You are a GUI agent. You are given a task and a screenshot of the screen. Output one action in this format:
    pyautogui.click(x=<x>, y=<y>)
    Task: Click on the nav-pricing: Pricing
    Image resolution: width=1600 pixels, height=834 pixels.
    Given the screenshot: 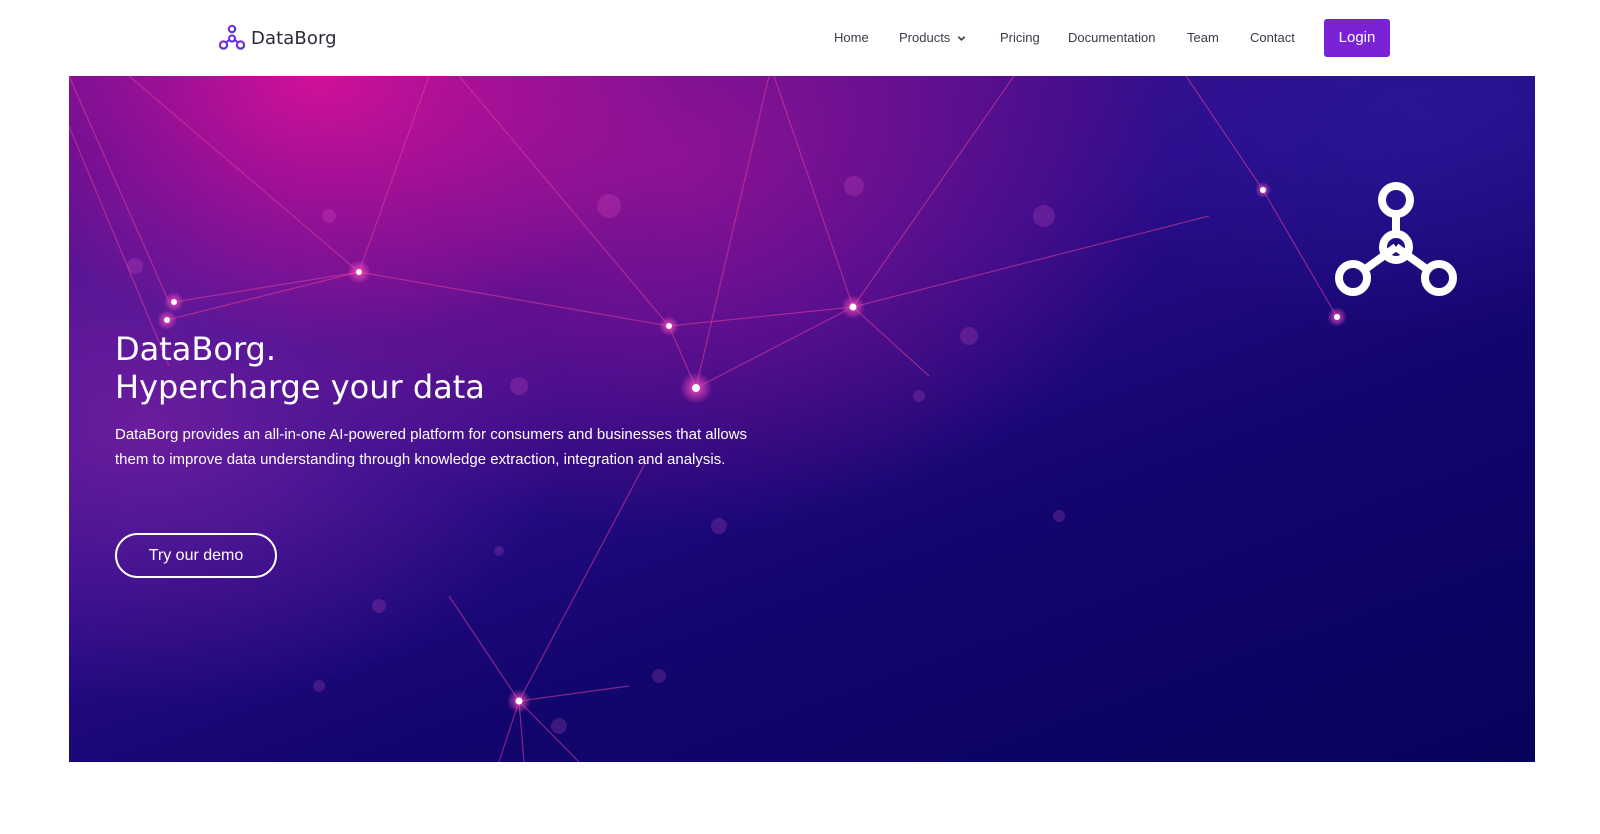 What is the action you would take?
    pyautogui.click(x=1020, y=38)
    